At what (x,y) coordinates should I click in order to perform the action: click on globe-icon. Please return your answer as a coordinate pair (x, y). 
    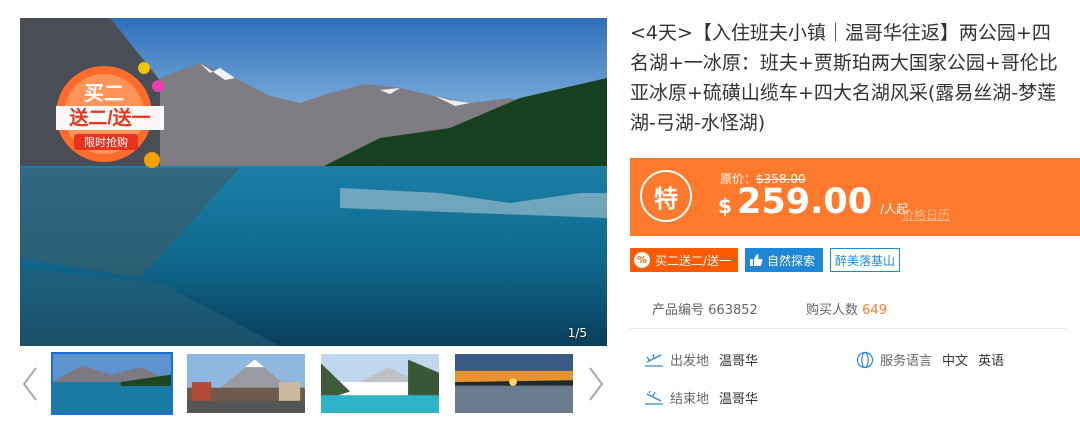
    Looking at the image, I should click on (865, 359).